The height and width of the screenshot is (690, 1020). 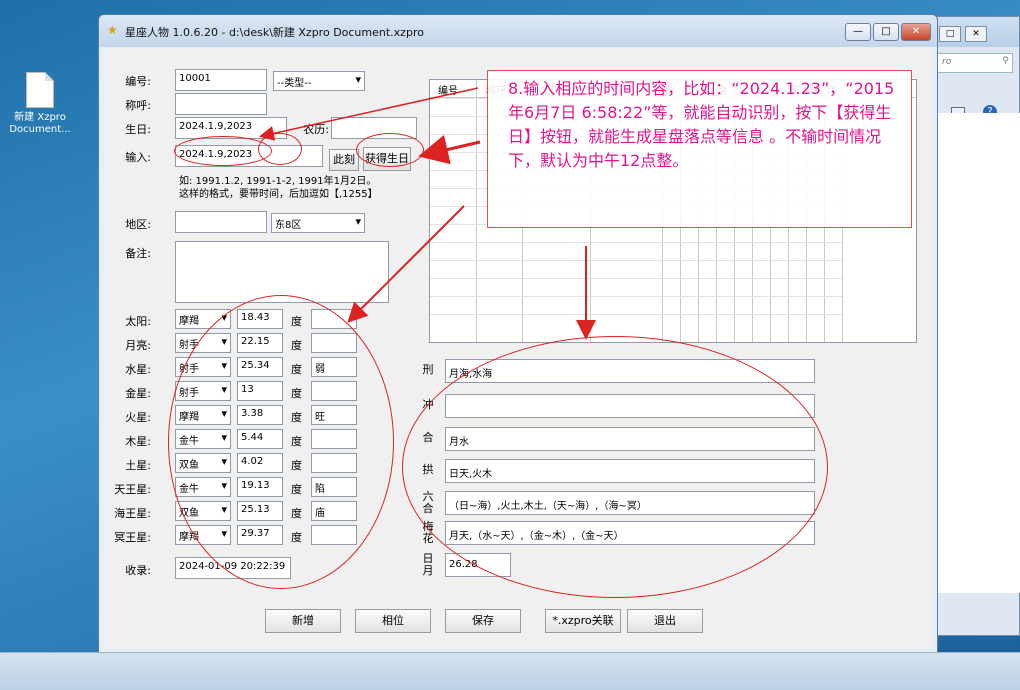 What do you see at coordinates (138, 417) in the screenshot?
I see `planet-label: 火星:` at bounding box center [138, 417].